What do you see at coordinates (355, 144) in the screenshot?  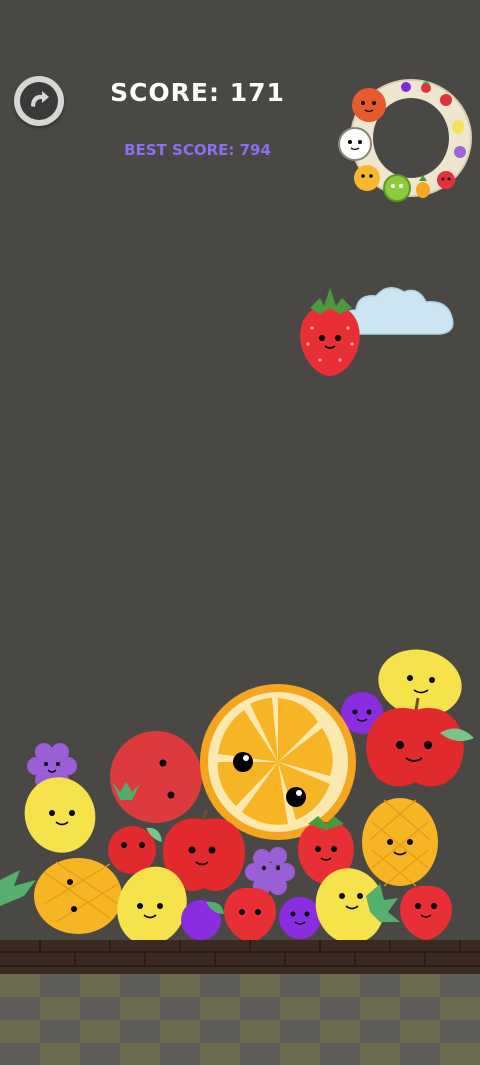 I see `wheel-coconut-icon` at bounding box center [355, 144].